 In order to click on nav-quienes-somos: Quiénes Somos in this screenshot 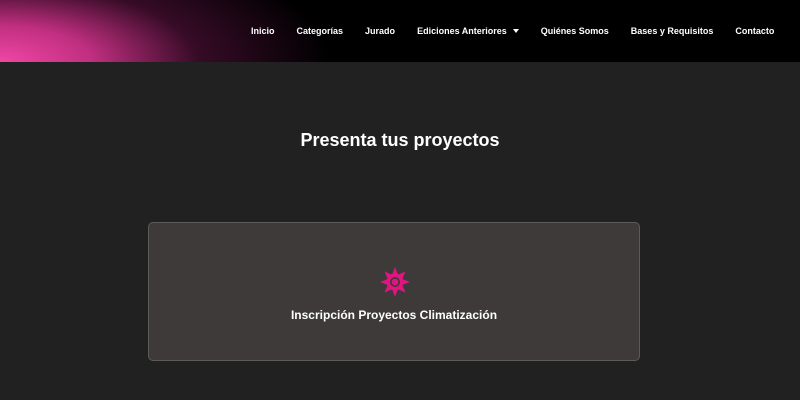, I will do `click(575, 31)`.